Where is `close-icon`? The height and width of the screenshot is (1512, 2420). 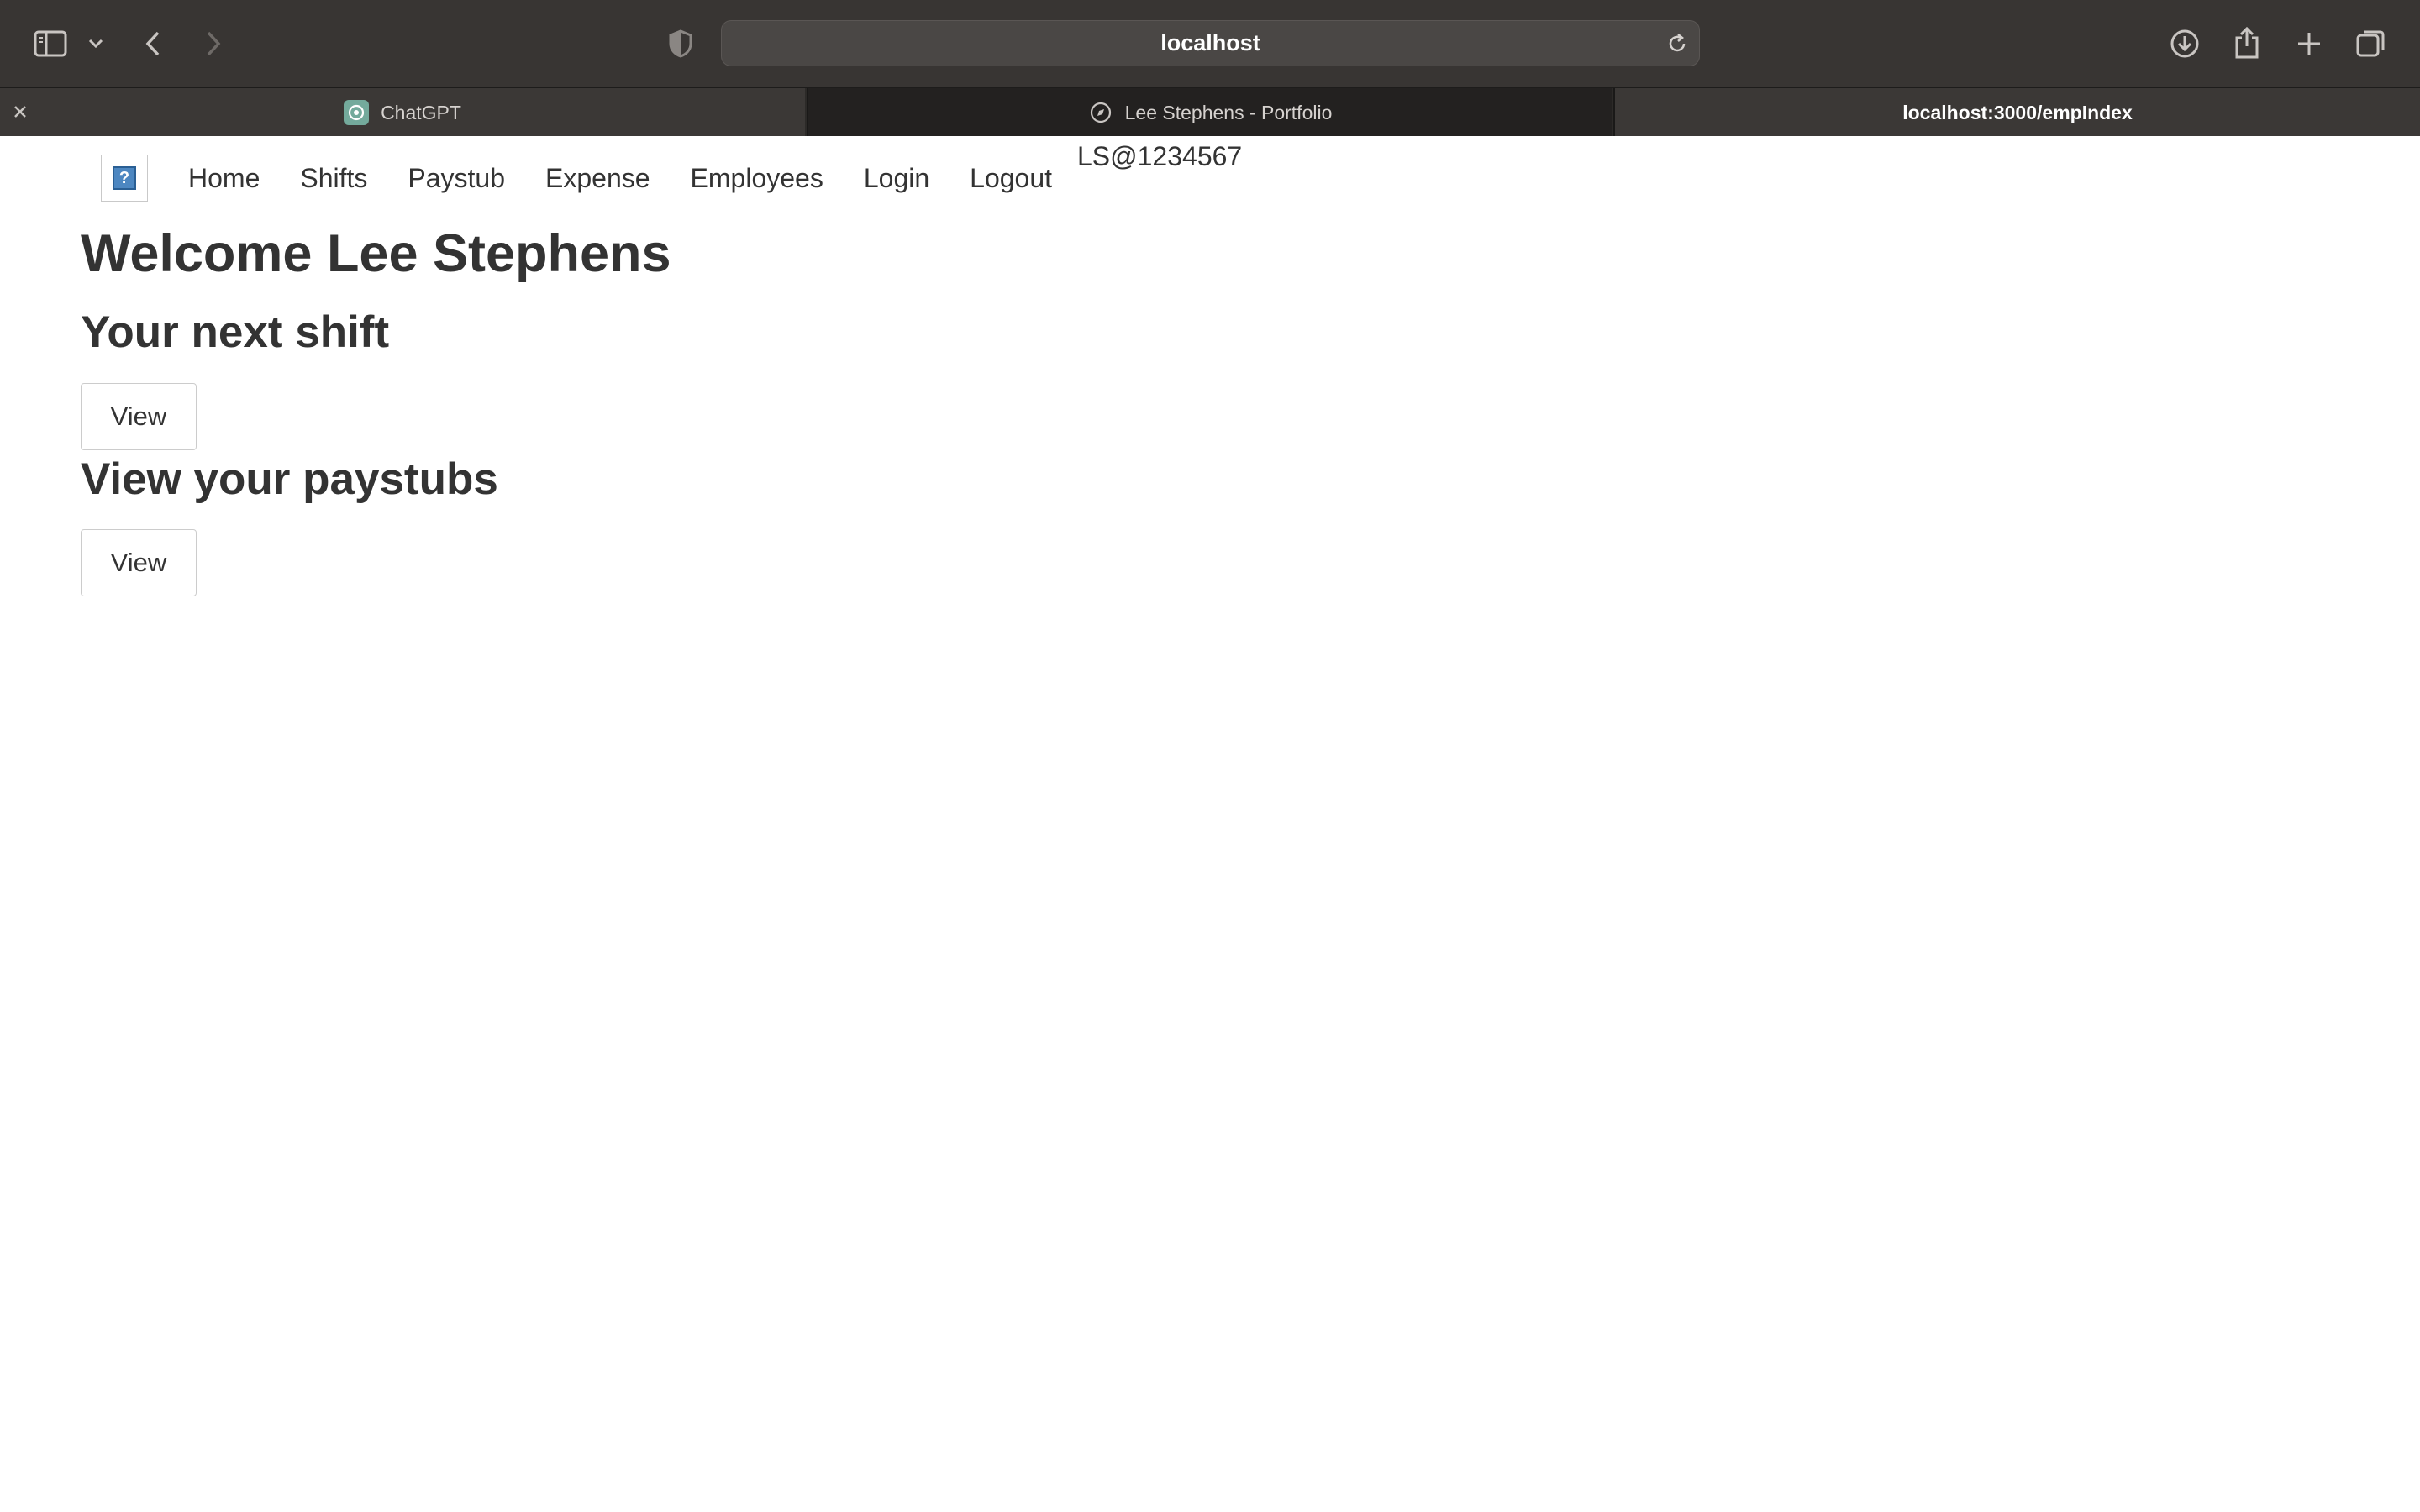 close-icon is located at coordinates (20, 111).